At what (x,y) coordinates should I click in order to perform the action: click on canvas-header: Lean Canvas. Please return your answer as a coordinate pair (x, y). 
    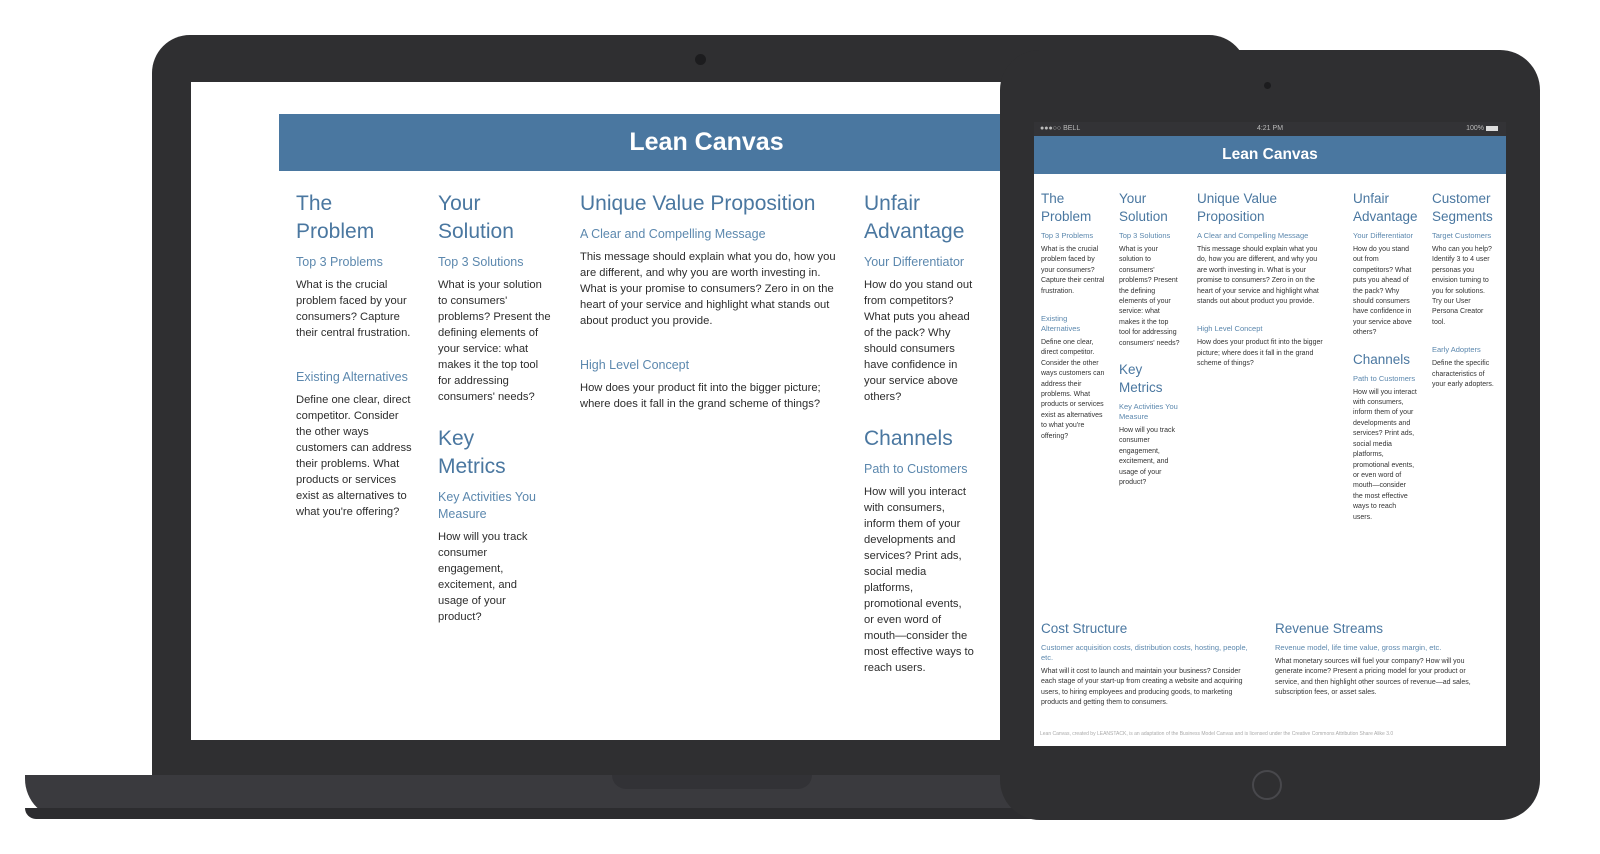
    Looking at the image, I should click on (650, 142).